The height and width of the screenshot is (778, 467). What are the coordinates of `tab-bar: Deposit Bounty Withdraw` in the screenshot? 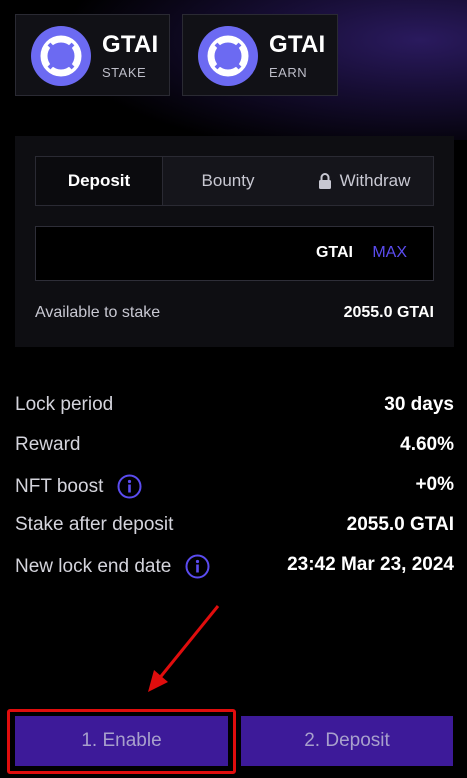 It's located at (234, 181).